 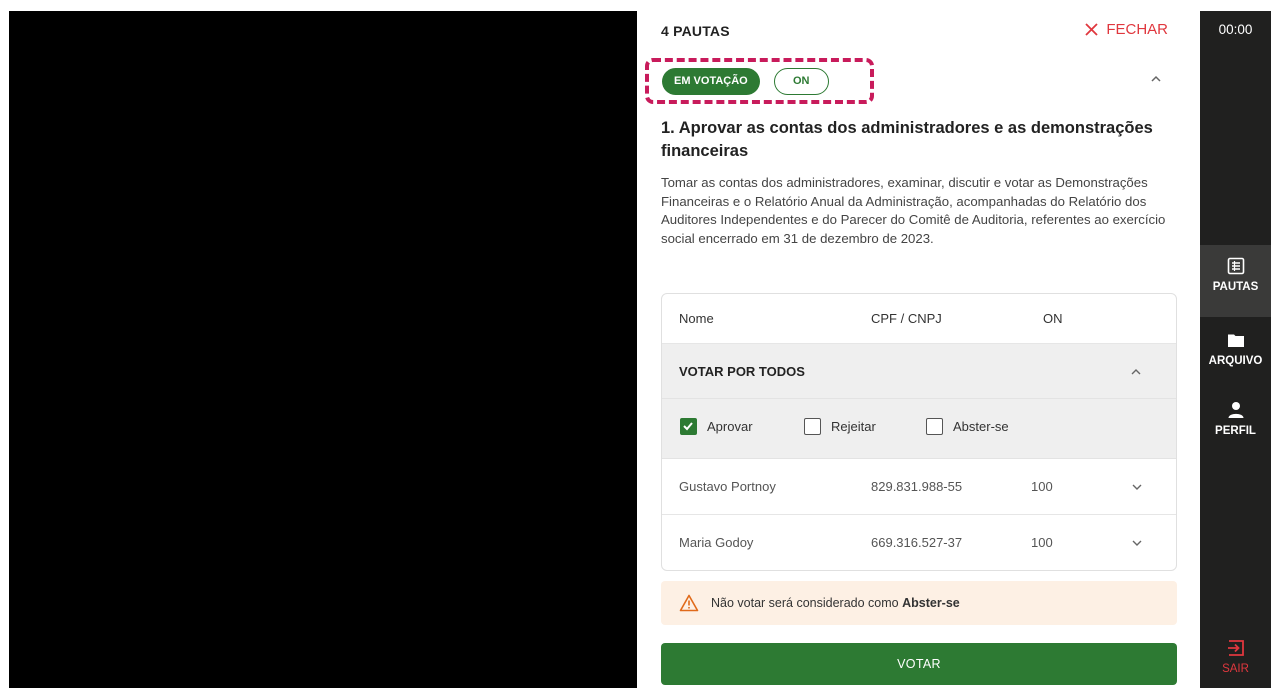 What do you see at coordinates (801, 81) in the screenshot?
I see `share-class-badge: ON` at bounding box center [801, 81].